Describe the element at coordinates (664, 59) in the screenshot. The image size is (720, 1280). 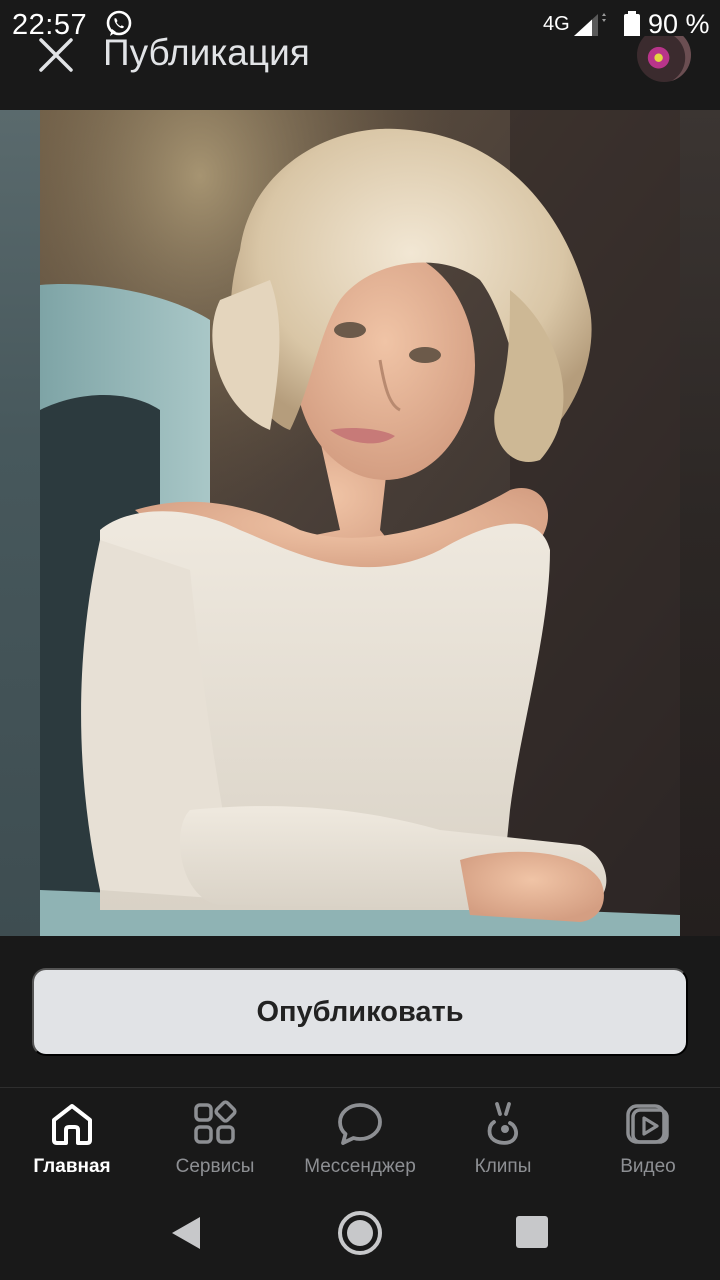
I see `avatar` at that location.